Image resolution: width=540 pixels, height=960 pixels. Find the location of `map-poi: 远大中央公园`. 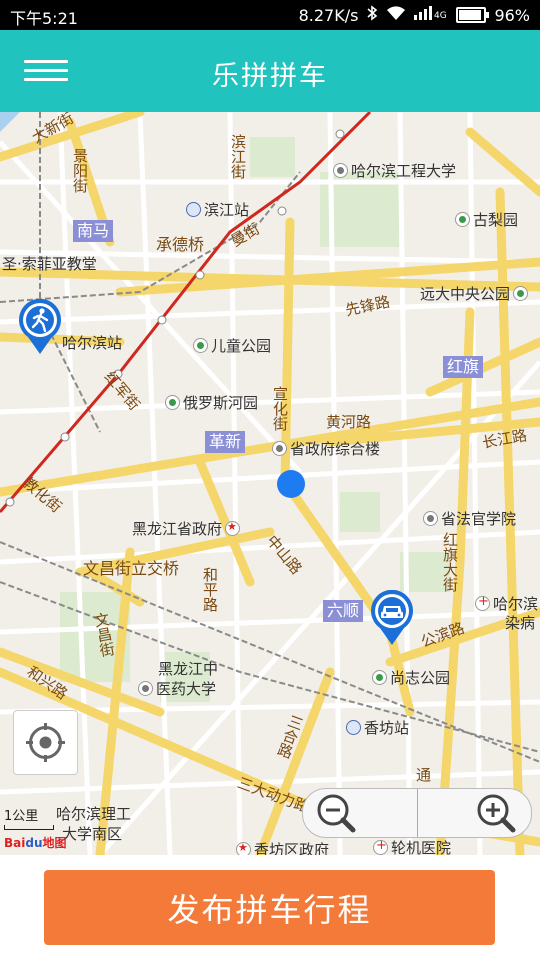

map-poi: 远大中央公园 is located at coordinates (475, 293).